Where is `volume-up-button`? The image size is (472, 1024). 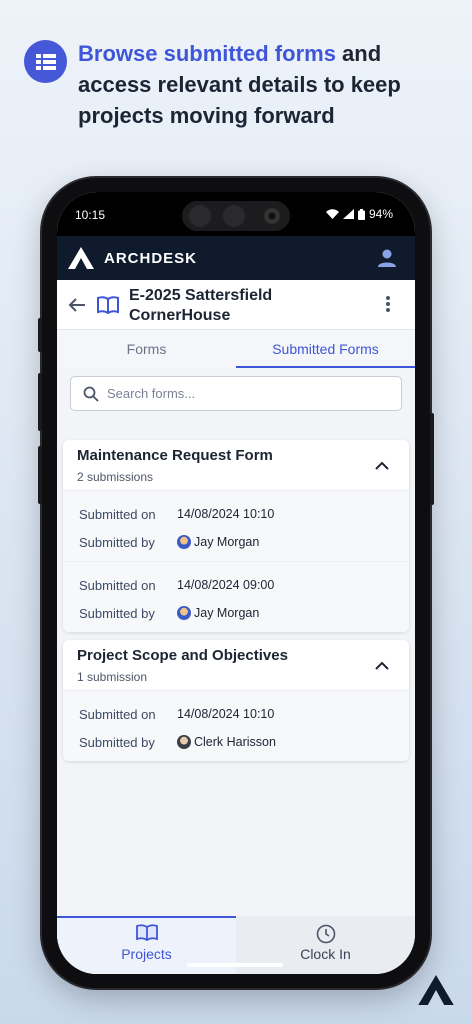
volume-up-button is located at coordinates (40, 402).